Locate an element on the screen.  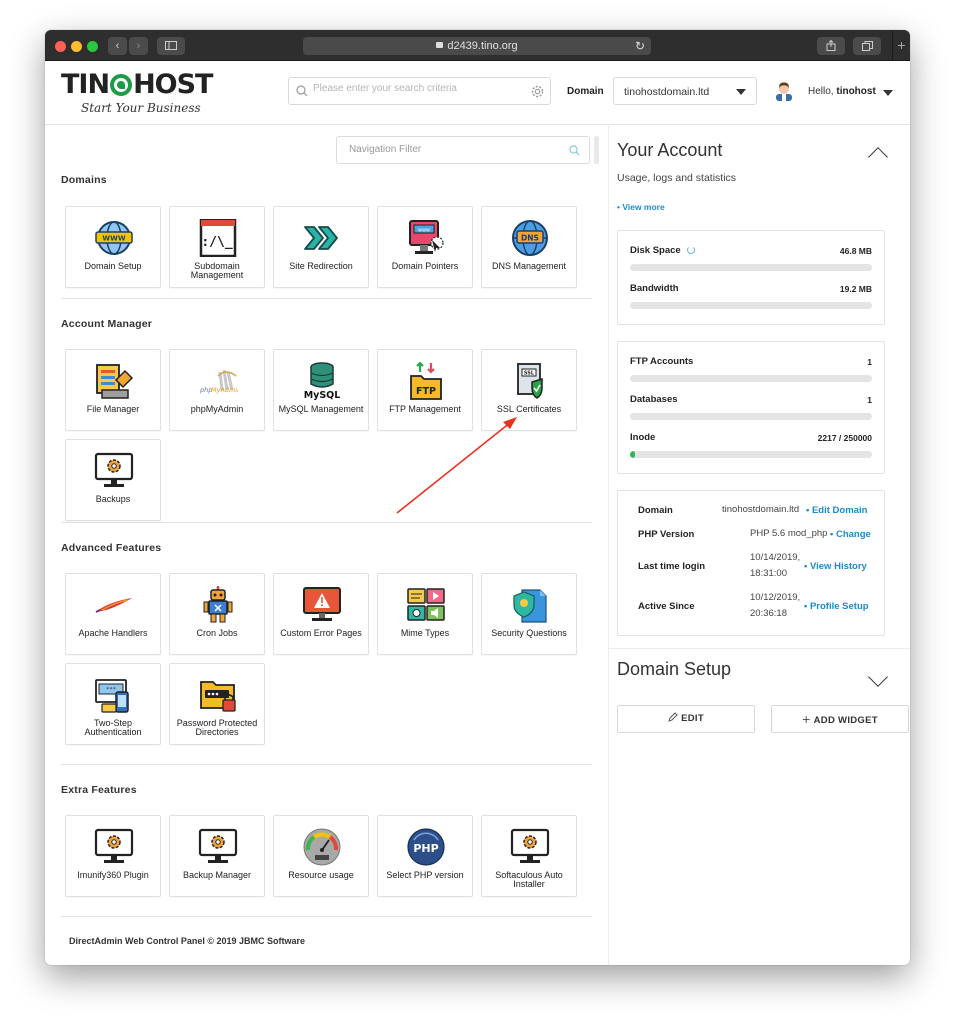
tile-domain-setup: WWW Domain Setup is located at coordinates (113, 247).